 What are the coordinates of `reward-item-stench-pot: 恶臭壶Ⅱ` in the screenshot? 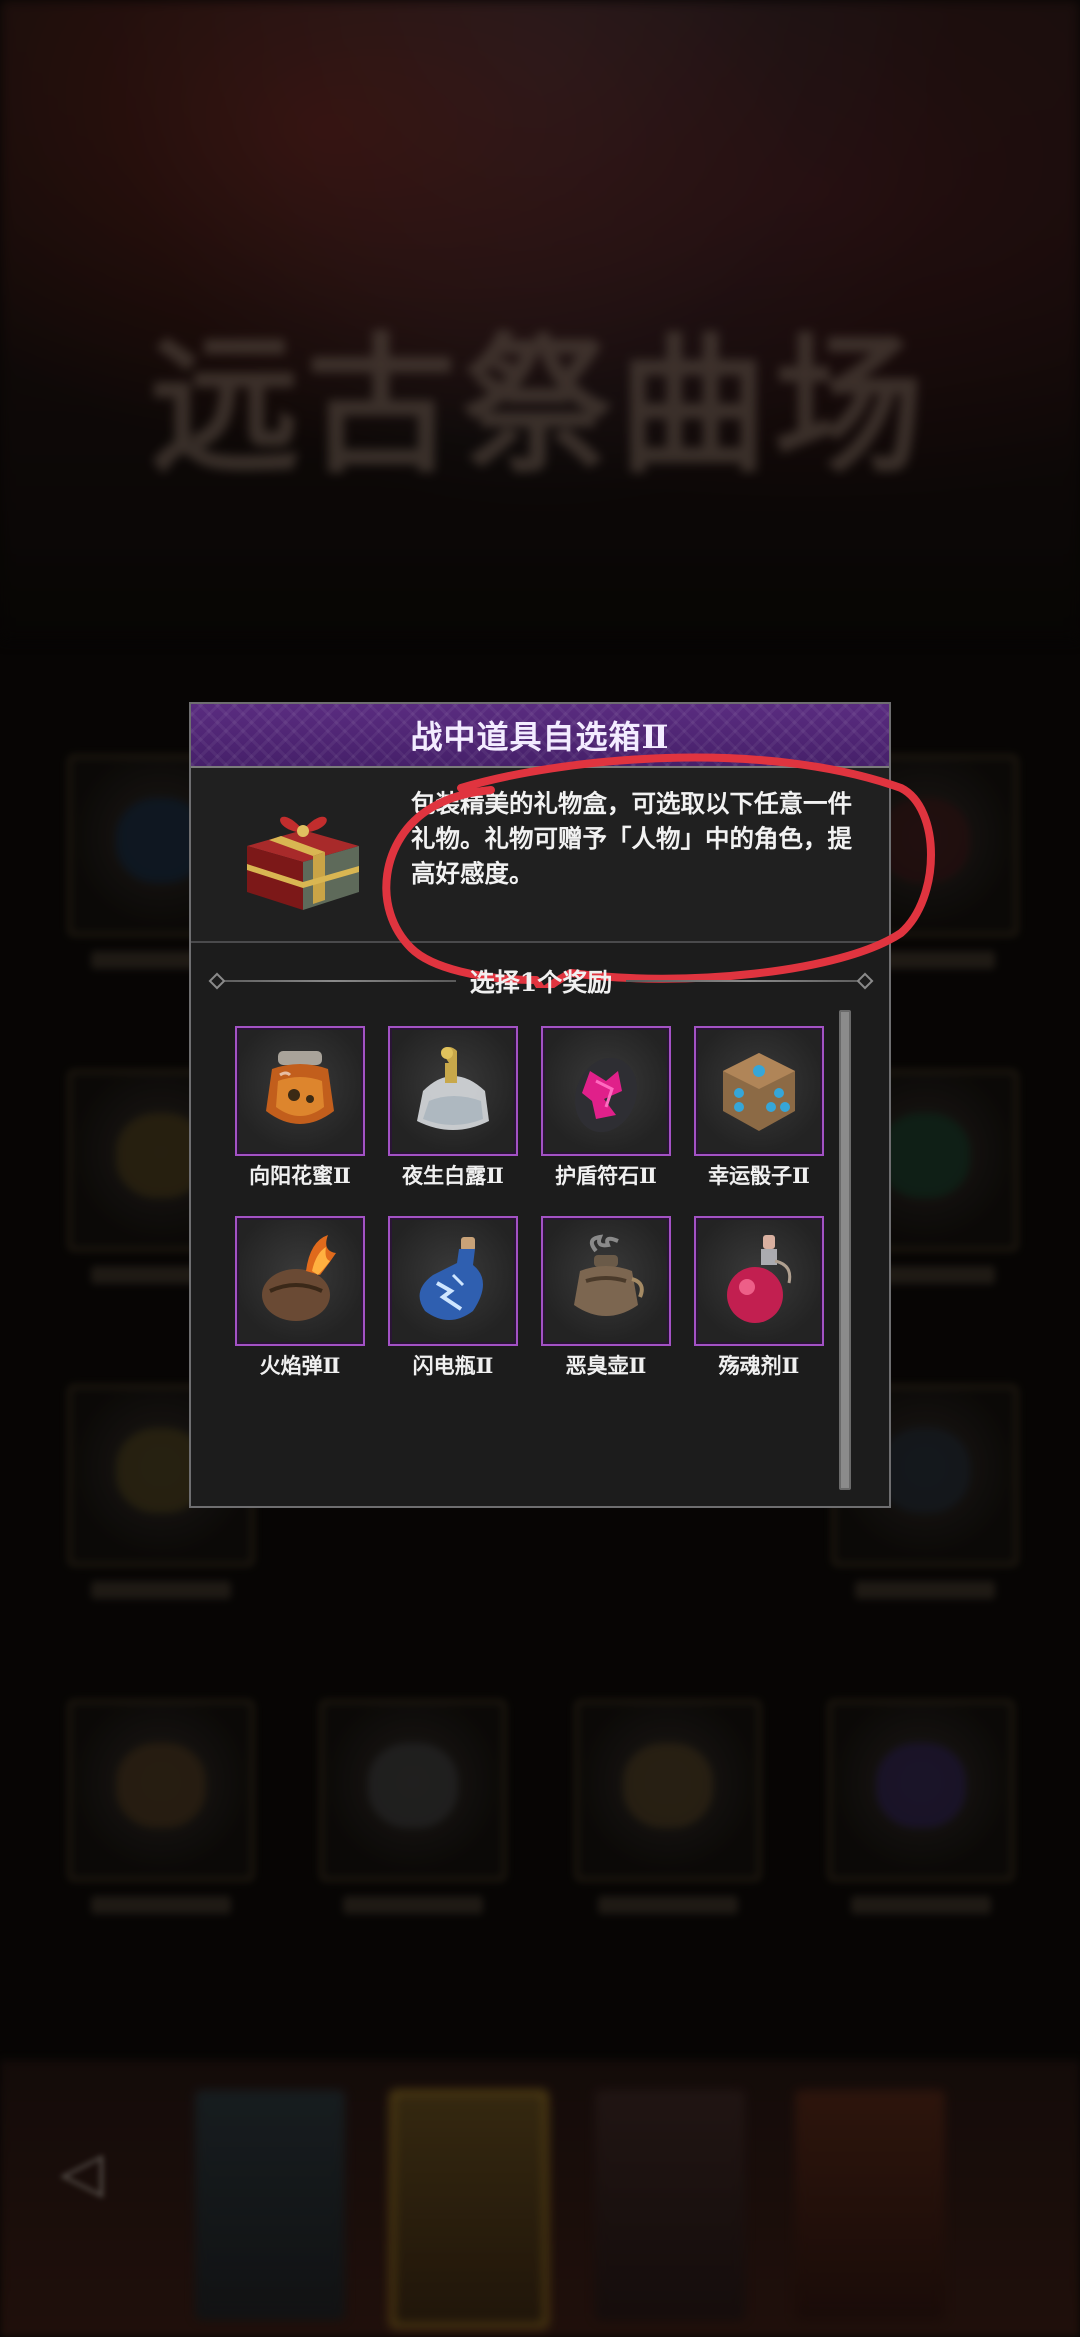 It's located at (606, 1300).